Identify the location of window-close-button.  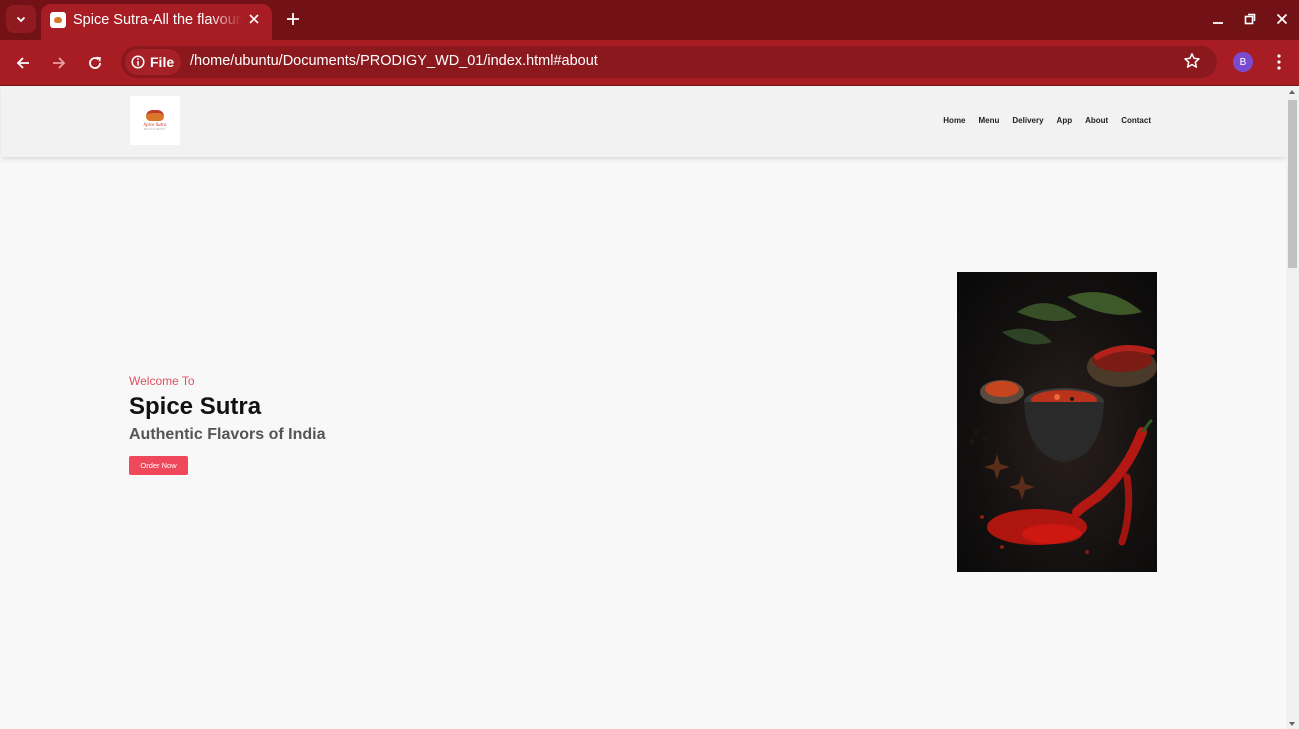
(1282, 19).